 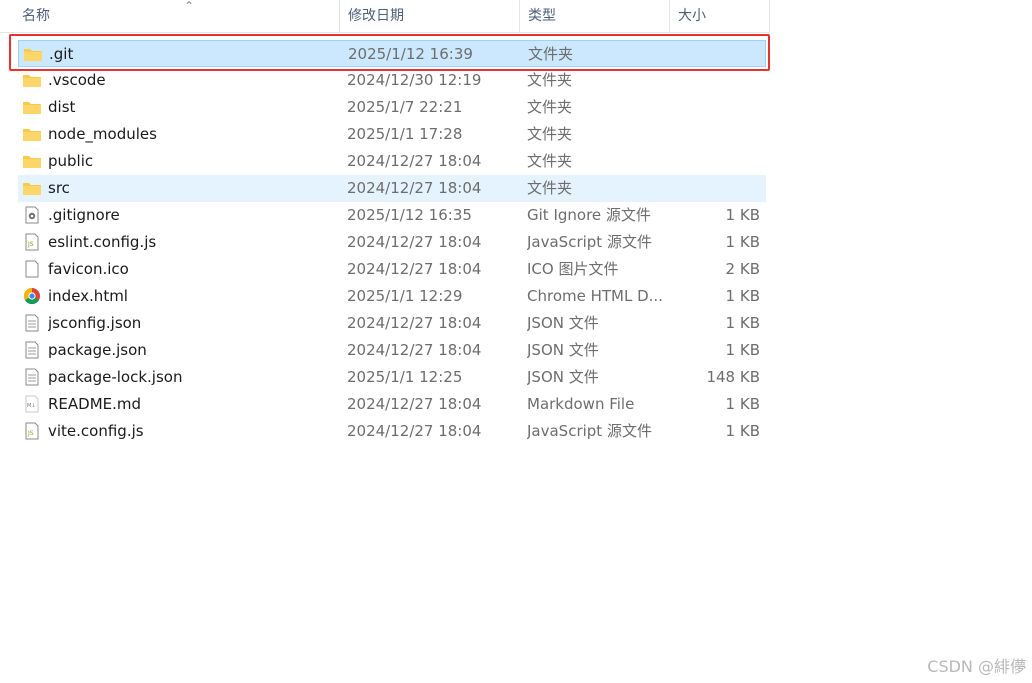 I want to click on file-row: favicon.ico 2024/12/27 18:04 ICO 图片文件 2 KB, so click(x=392, y=269).